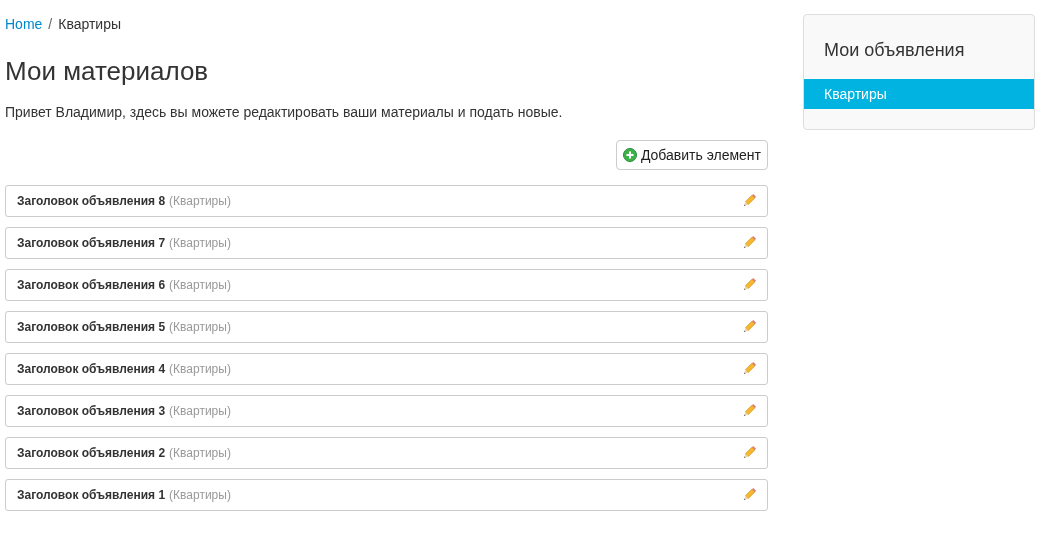  I want to click on add-item-button: Добавить элемент, so click(691, 155).